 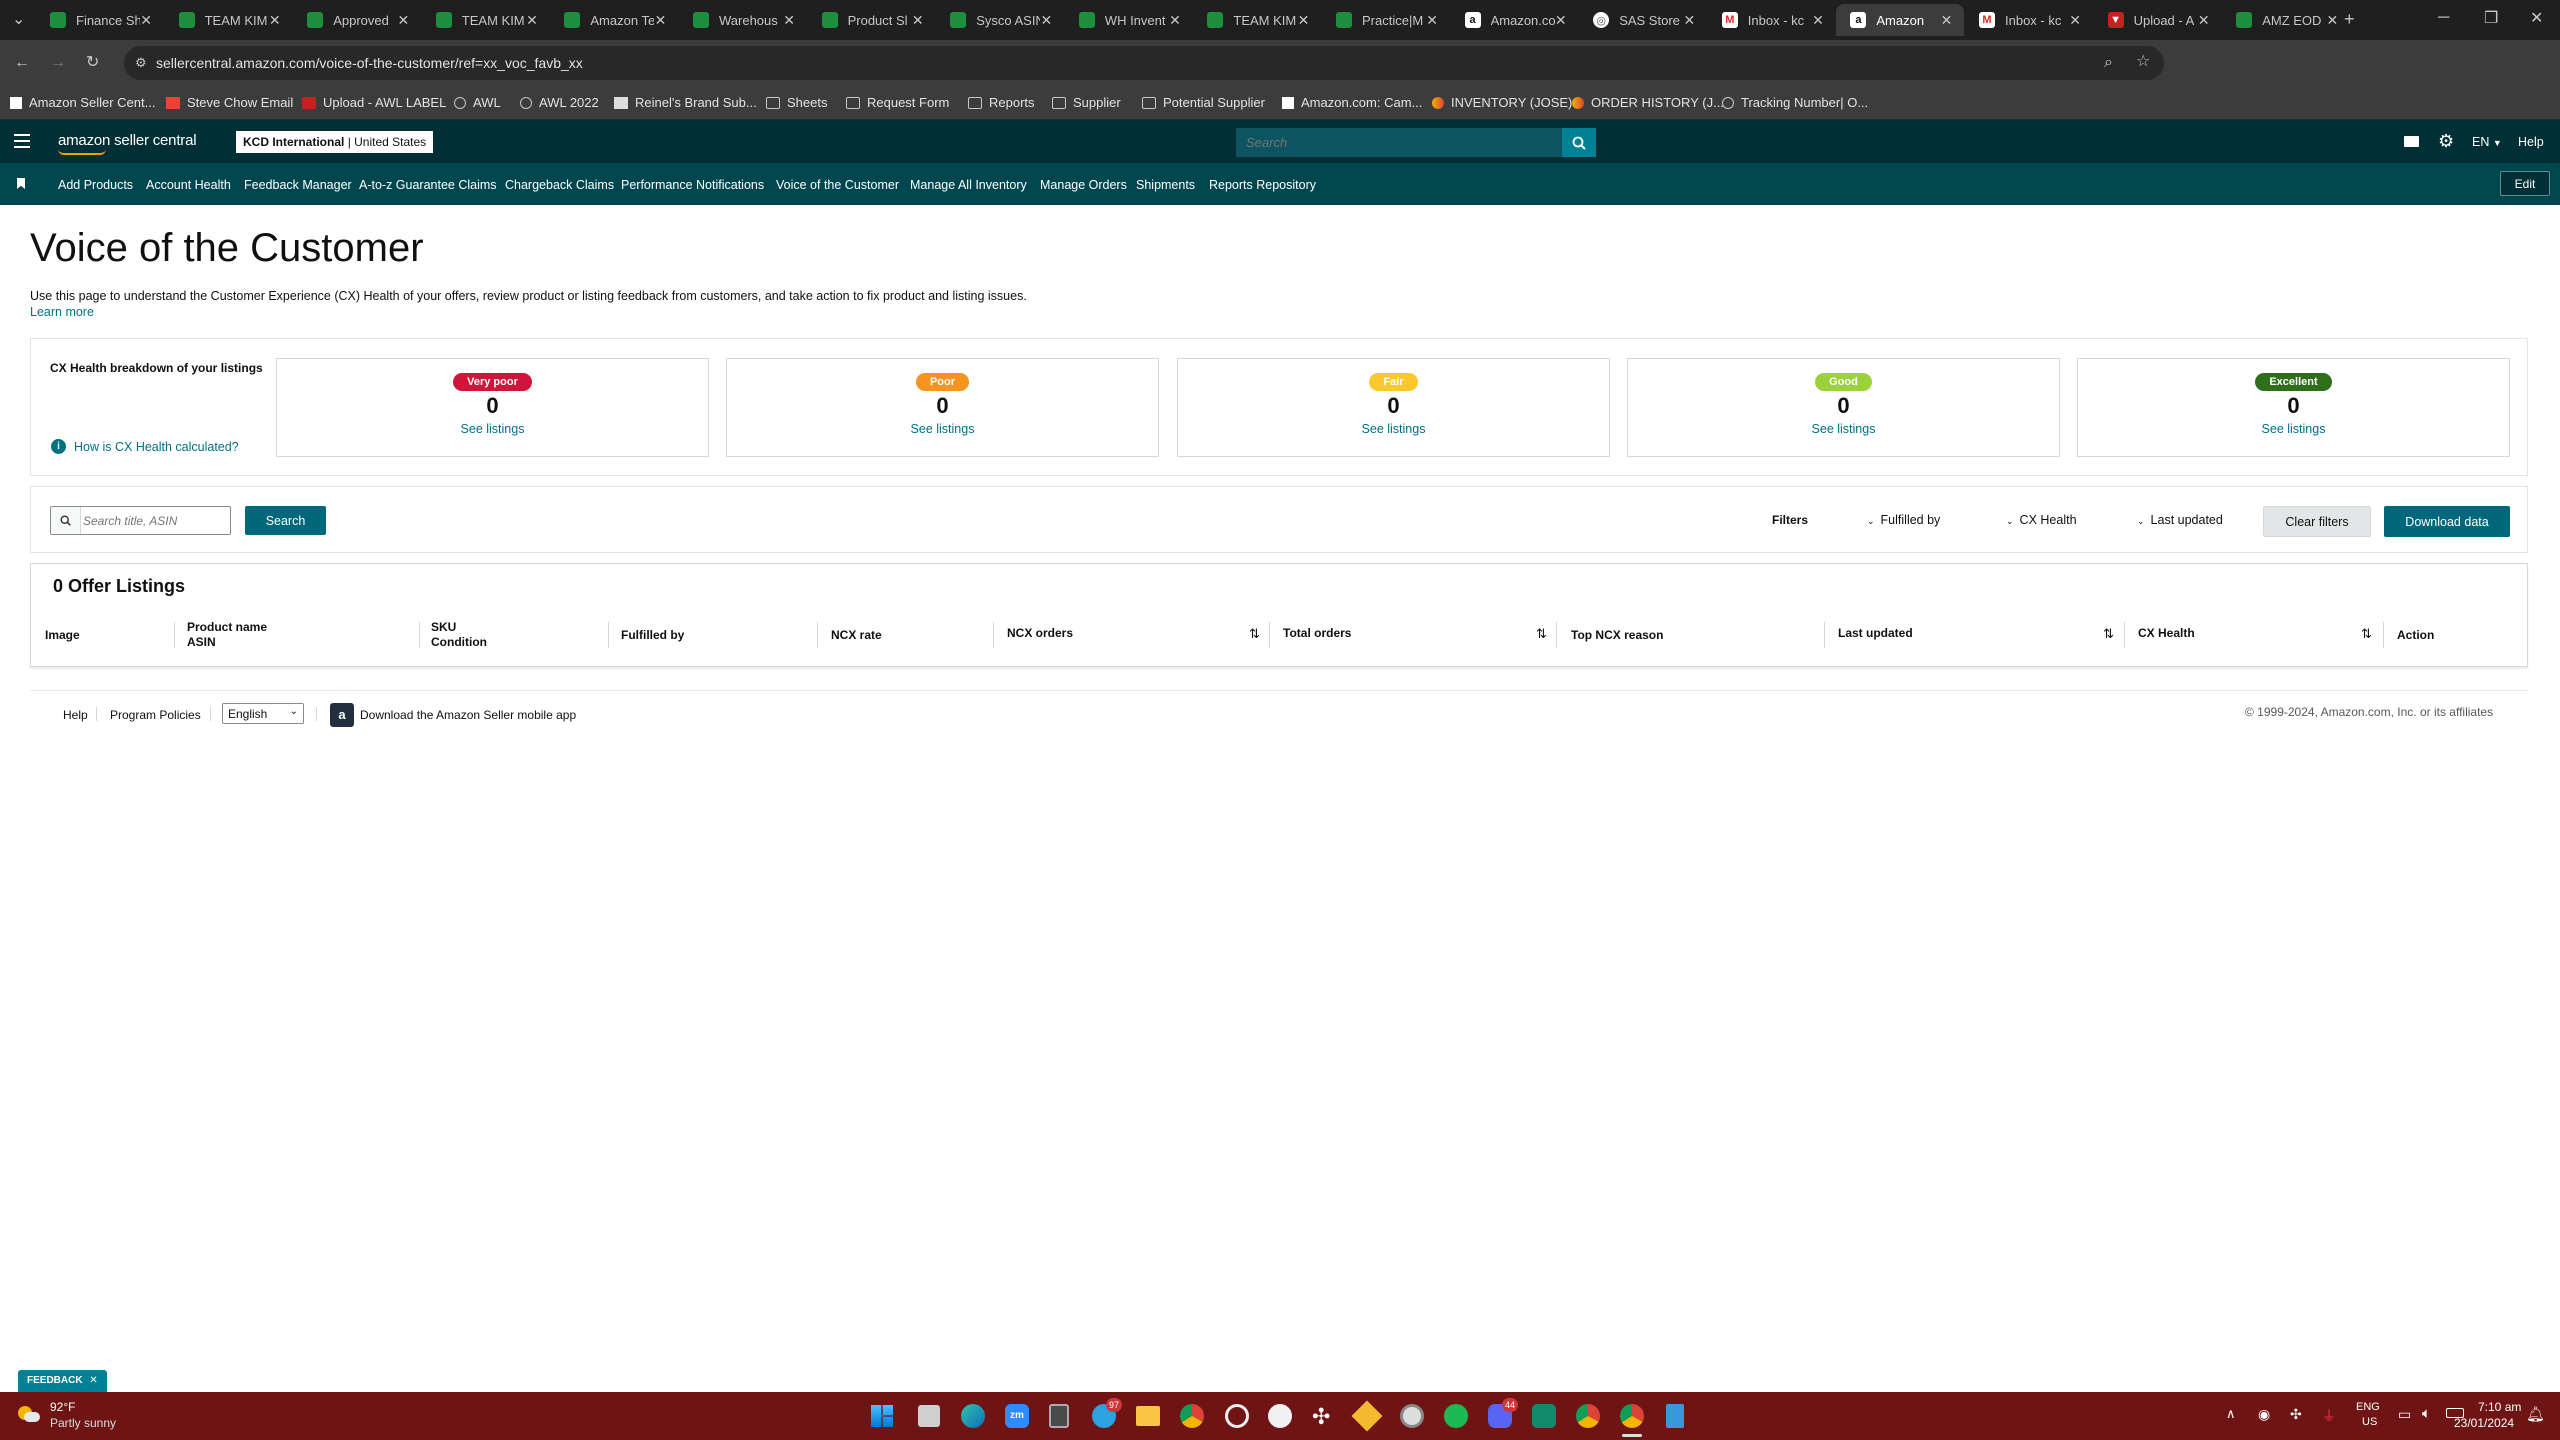 What do you see at coordinates (2447, 521) in the screenshot?
I see `download-data-button: Download data` at bounding box center [2447, 521].